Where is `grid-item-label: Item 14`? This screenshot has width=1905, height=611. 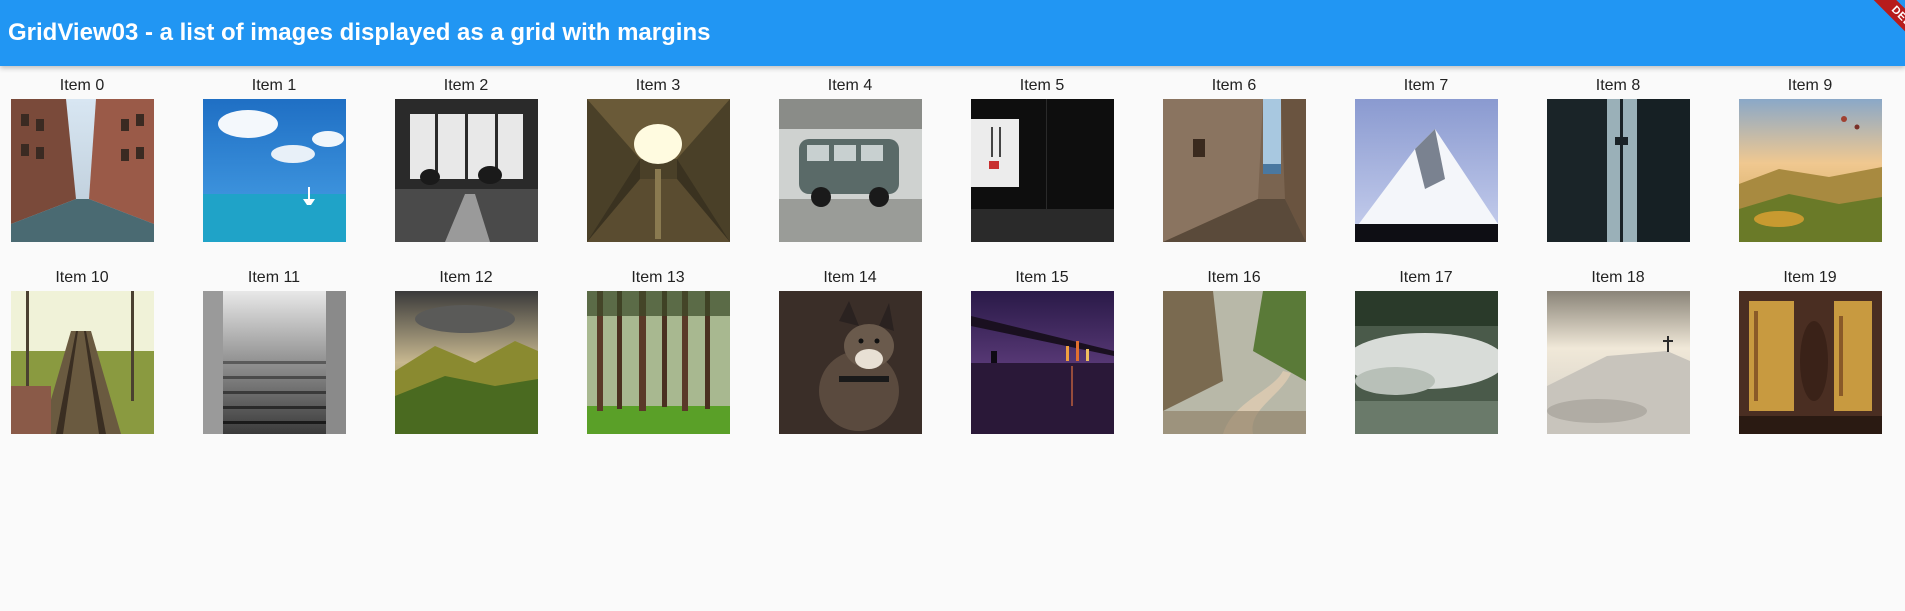 grid-item-label: Item 14 is located at coordinates (850, 277).